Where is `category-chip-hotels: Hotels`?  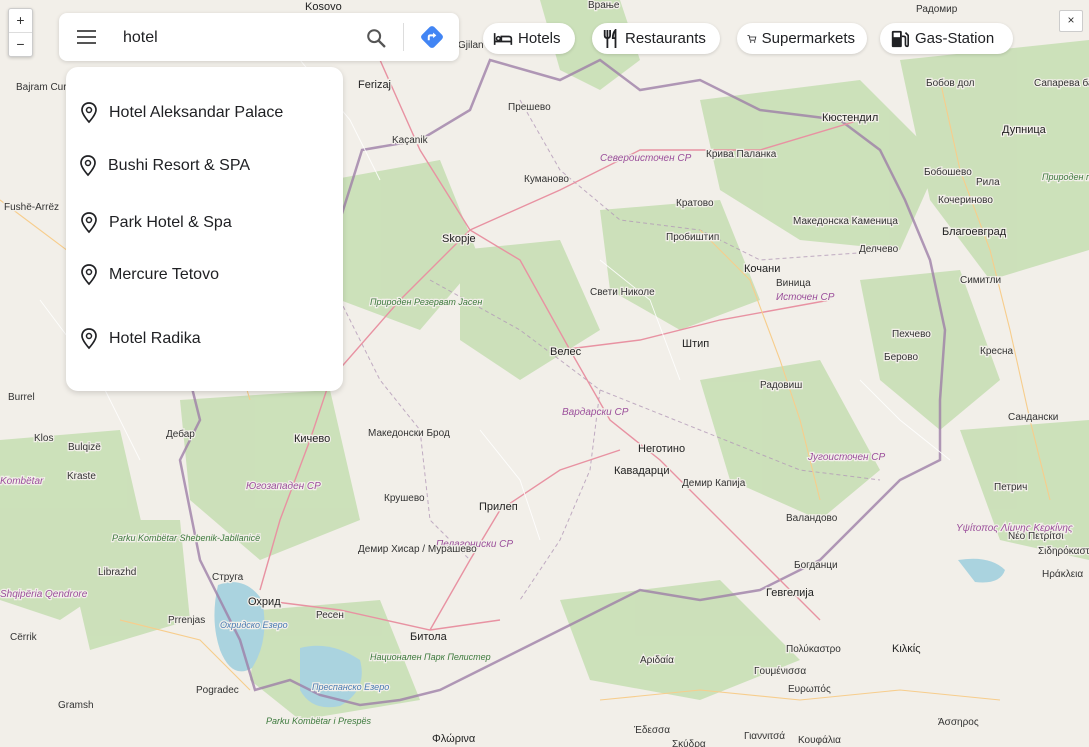
category-chip-hotels: Hotels is located at coordinates (529, 38).